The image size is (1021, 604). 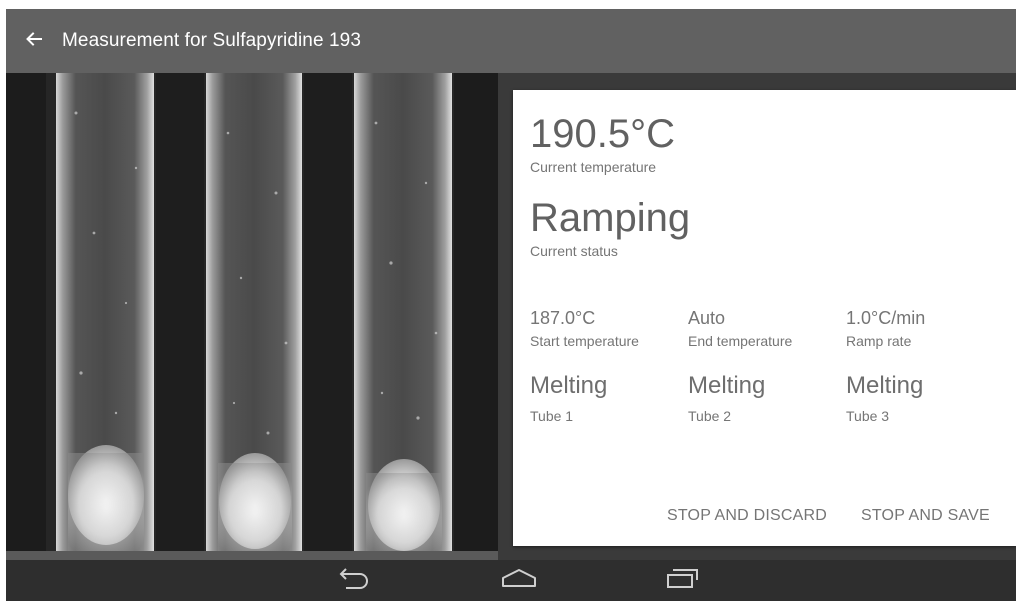 I want to click on tube-2-state: Melting, so click(x=727, y=385).